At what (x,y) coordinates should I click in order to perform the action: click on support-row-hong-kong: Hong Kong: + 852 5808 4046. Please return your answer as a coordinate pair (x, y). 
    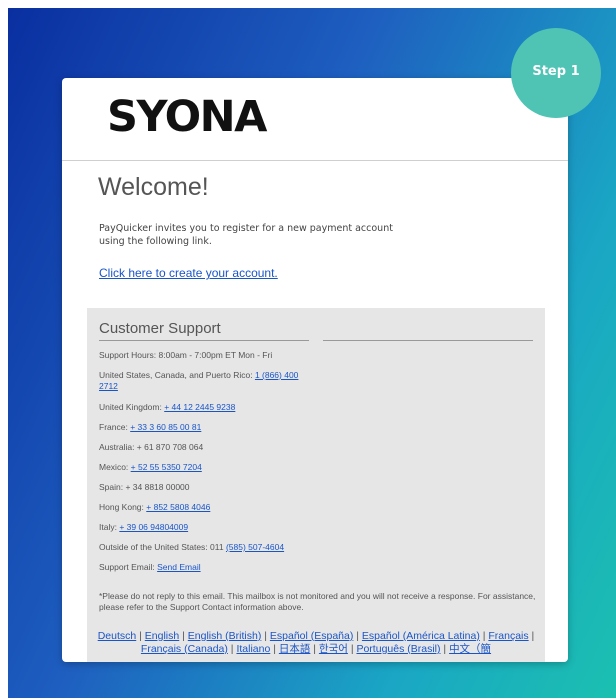
    Looking at the image, I should click on (155, 507).